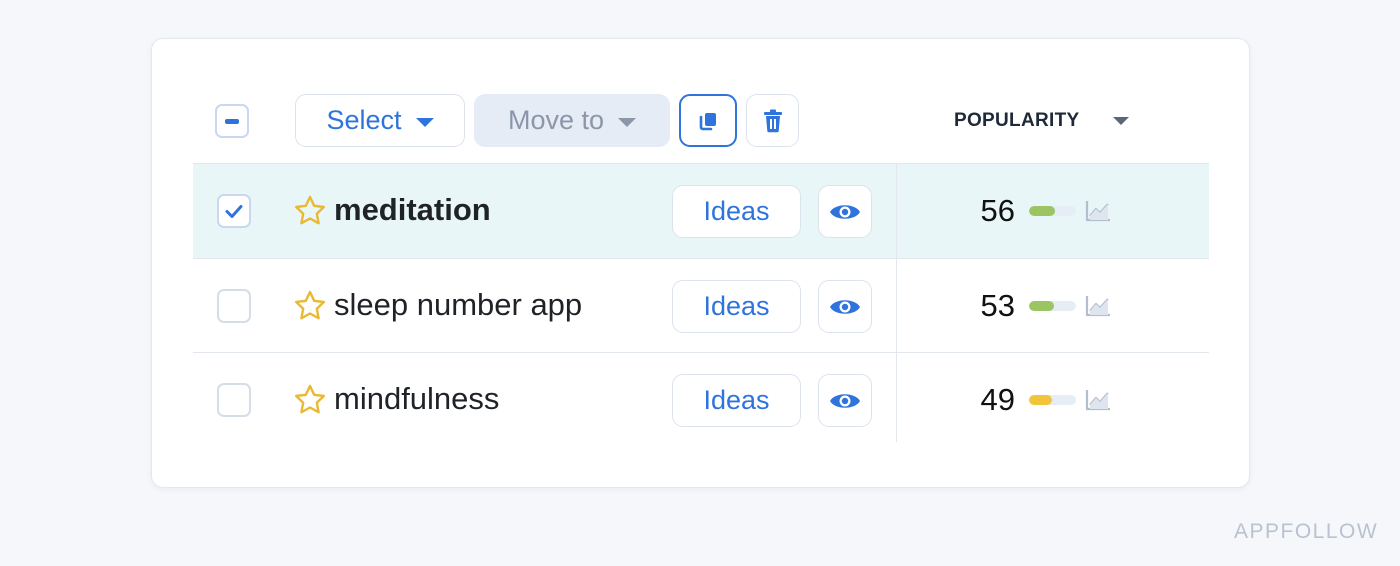  What do you see at coordinates (458, 304) in the screenshot?
I see `keyword-text: sleep number app` at bounding box center [458, 304].